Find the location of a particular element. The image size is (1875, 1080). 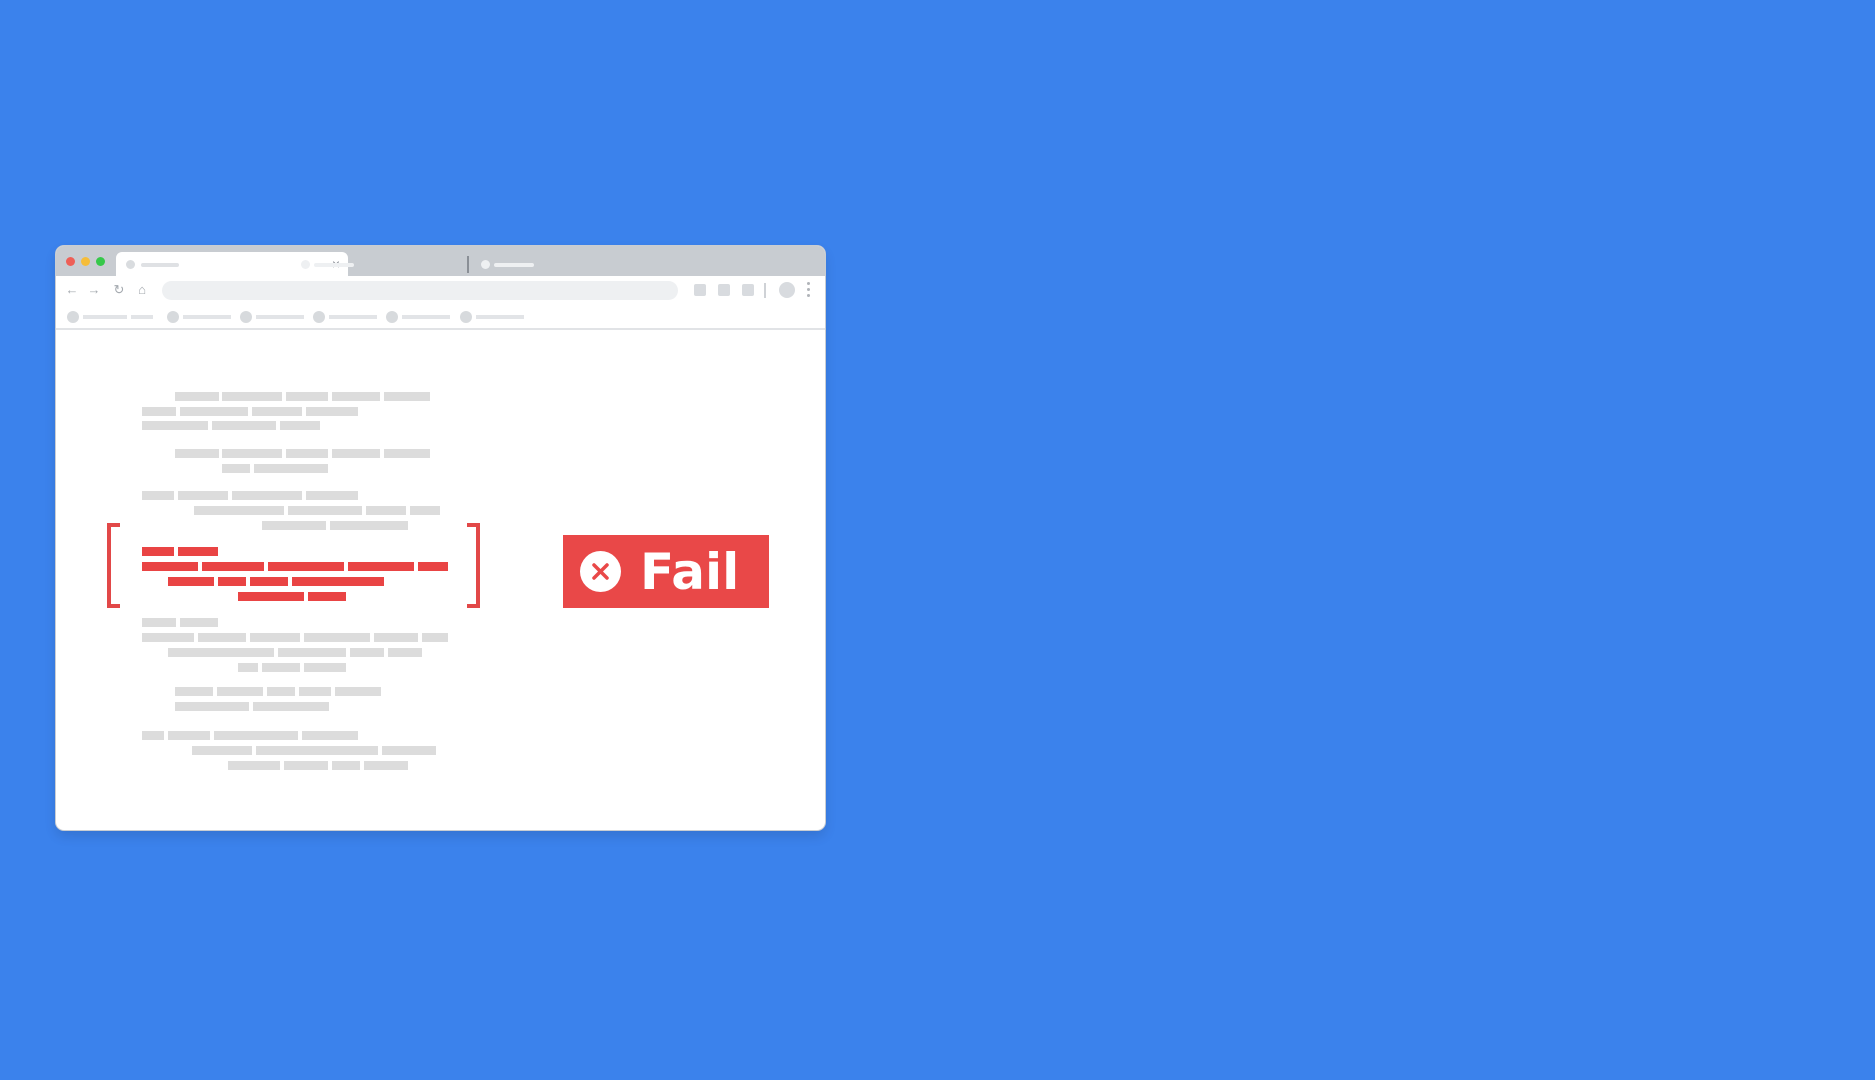

browser-titlebar: × is located at coordinates (440, 261).